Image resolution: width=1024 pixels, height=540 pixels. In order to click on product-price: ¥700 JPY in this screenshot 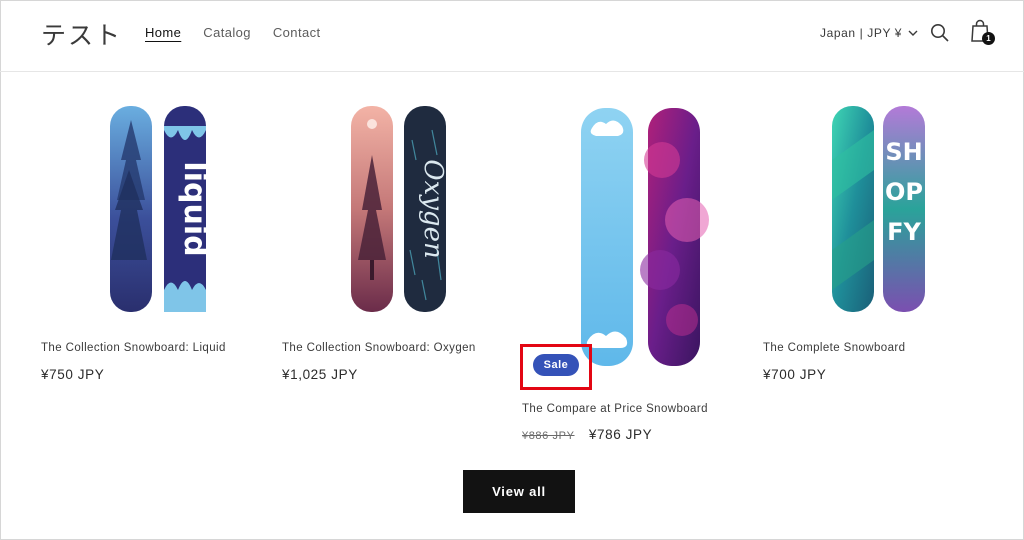, I will do `click(794, 374)`.